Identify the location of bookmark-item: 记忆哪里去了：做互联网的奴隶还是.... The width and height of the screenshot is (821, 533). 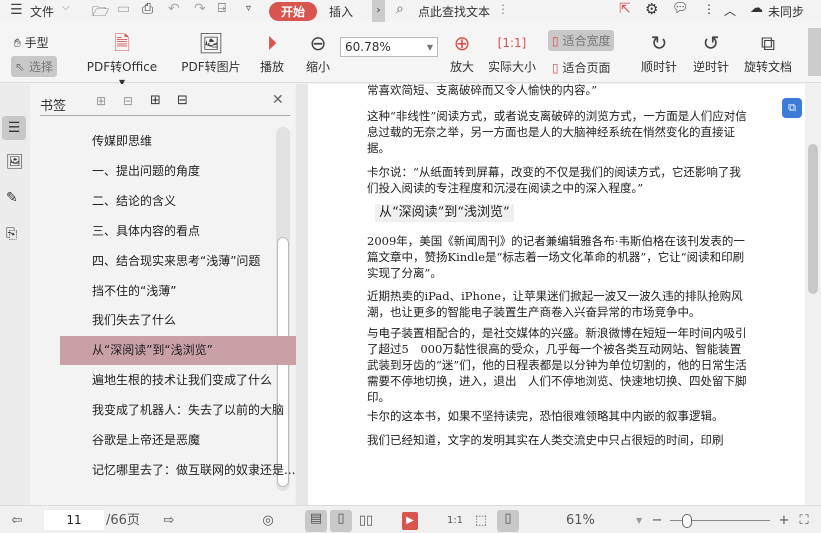
(182, 470).